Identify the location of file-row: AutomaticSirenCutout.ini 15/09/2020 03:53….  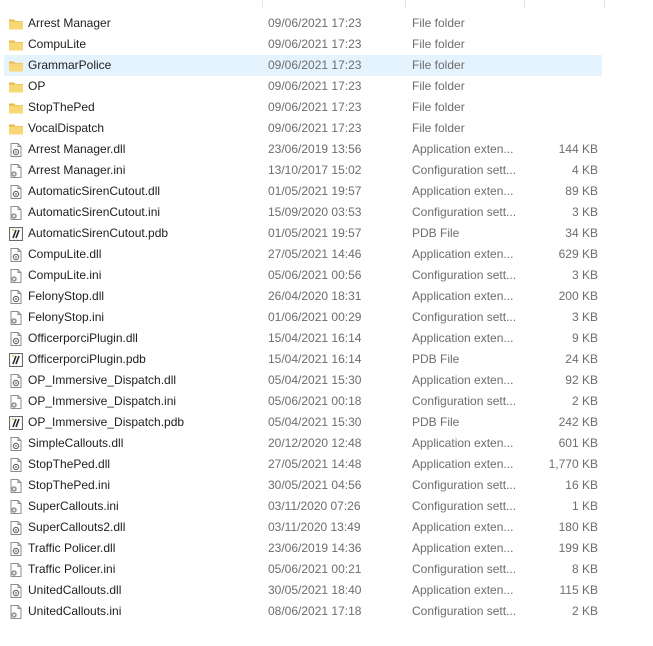
(326, 212).